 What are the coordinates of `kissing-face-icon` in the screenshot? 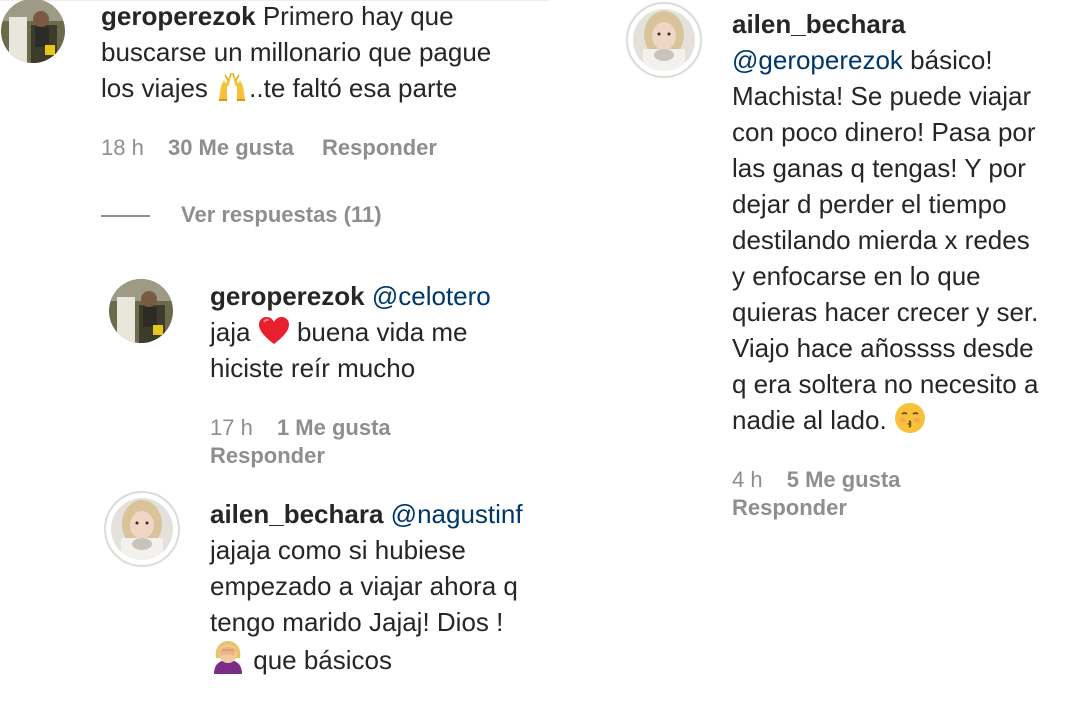 It's located at (910, 422).